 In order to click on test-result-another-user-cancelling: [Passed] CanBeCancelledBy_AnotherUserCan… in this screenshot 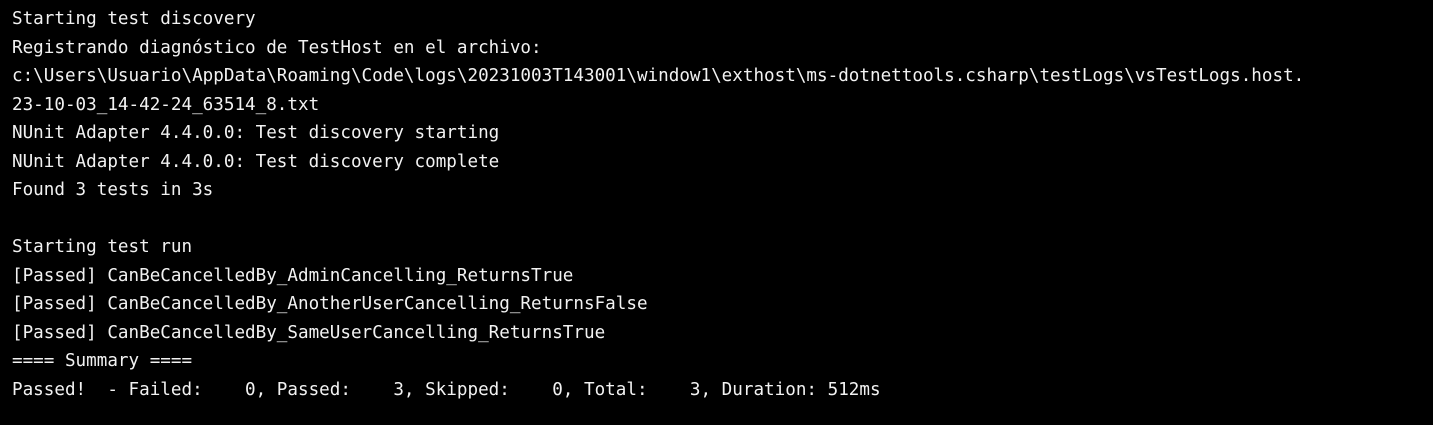, I will do `click(330, 304)`.